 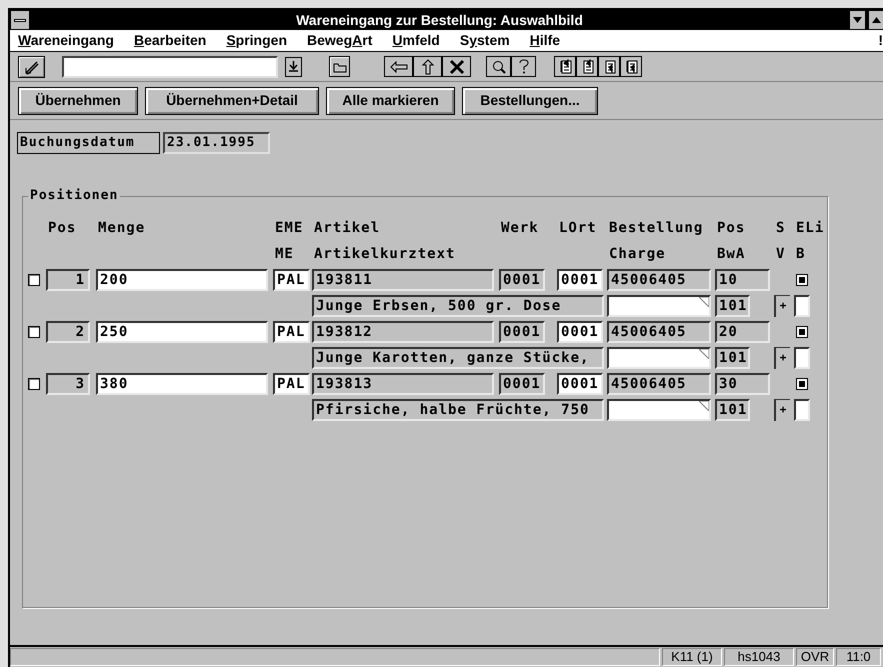 I want to click on mode-field: OVR, so click(x=815, y=657).